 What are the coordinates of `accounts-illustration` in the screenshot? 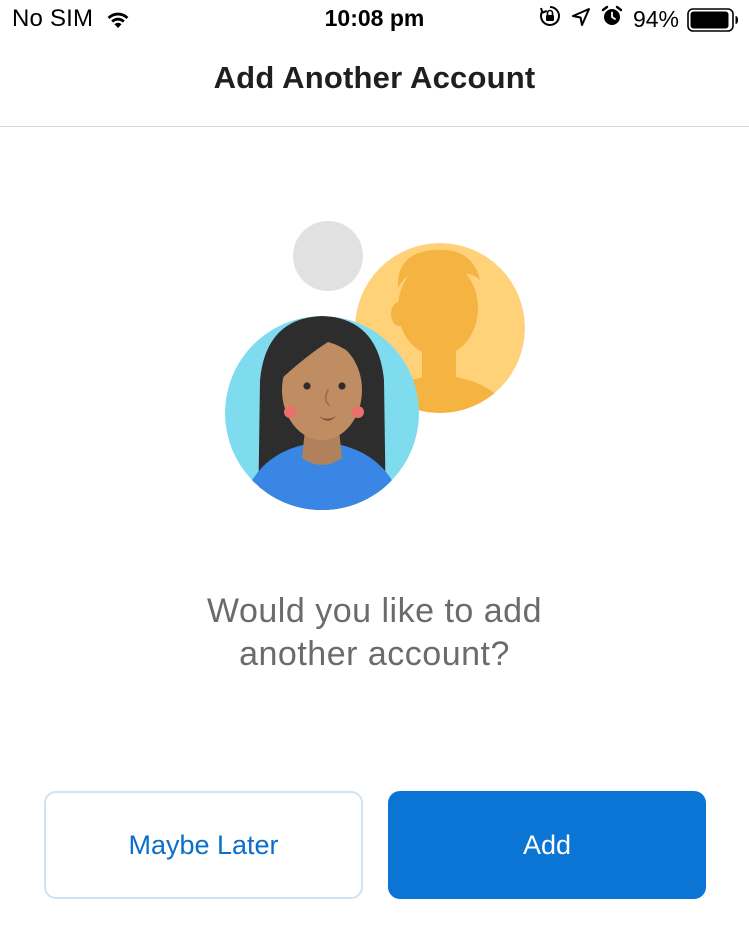 It's located at (375, 365).